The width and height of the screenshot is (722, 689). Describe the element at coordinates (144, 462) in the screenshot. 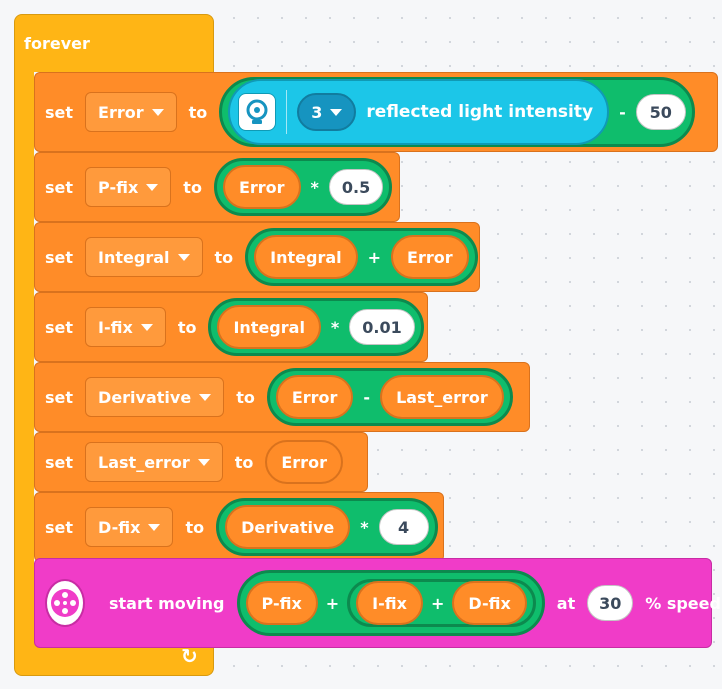

I see `variable-name: Last_error` at that location.